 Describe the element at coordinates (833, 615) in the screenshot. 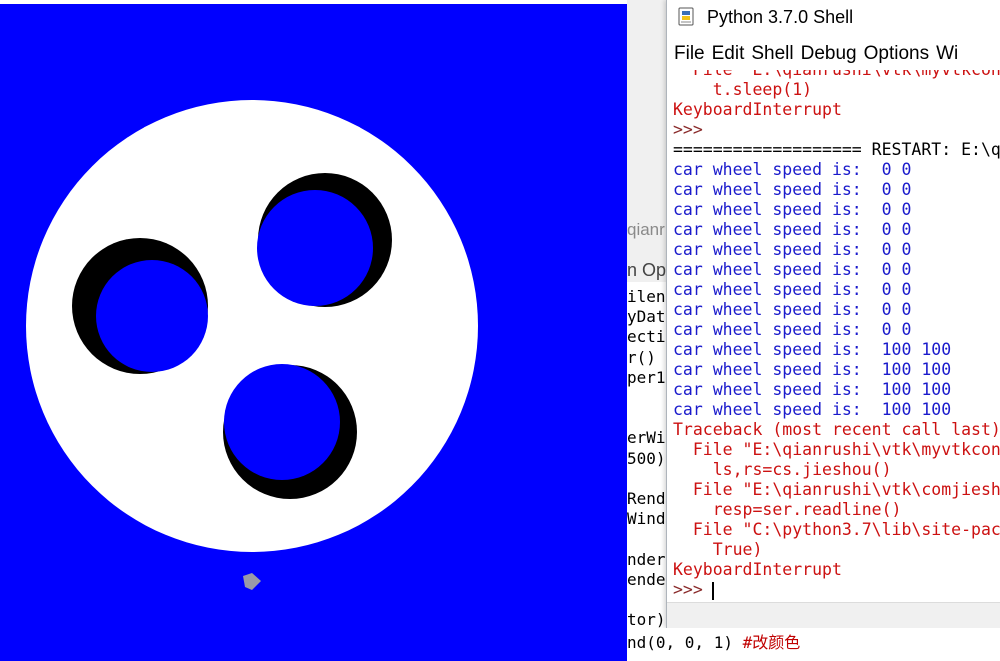

I see `horizontal-scrollbar` at that location.